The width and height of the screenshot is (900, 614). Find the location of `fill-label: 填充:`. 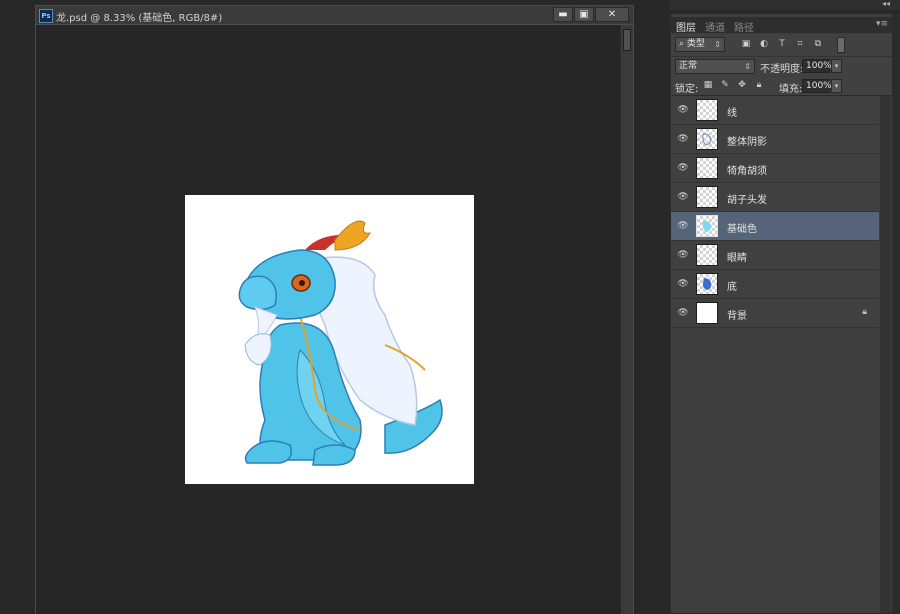

fill-label: 填充: is located at coordinates (791, 89).